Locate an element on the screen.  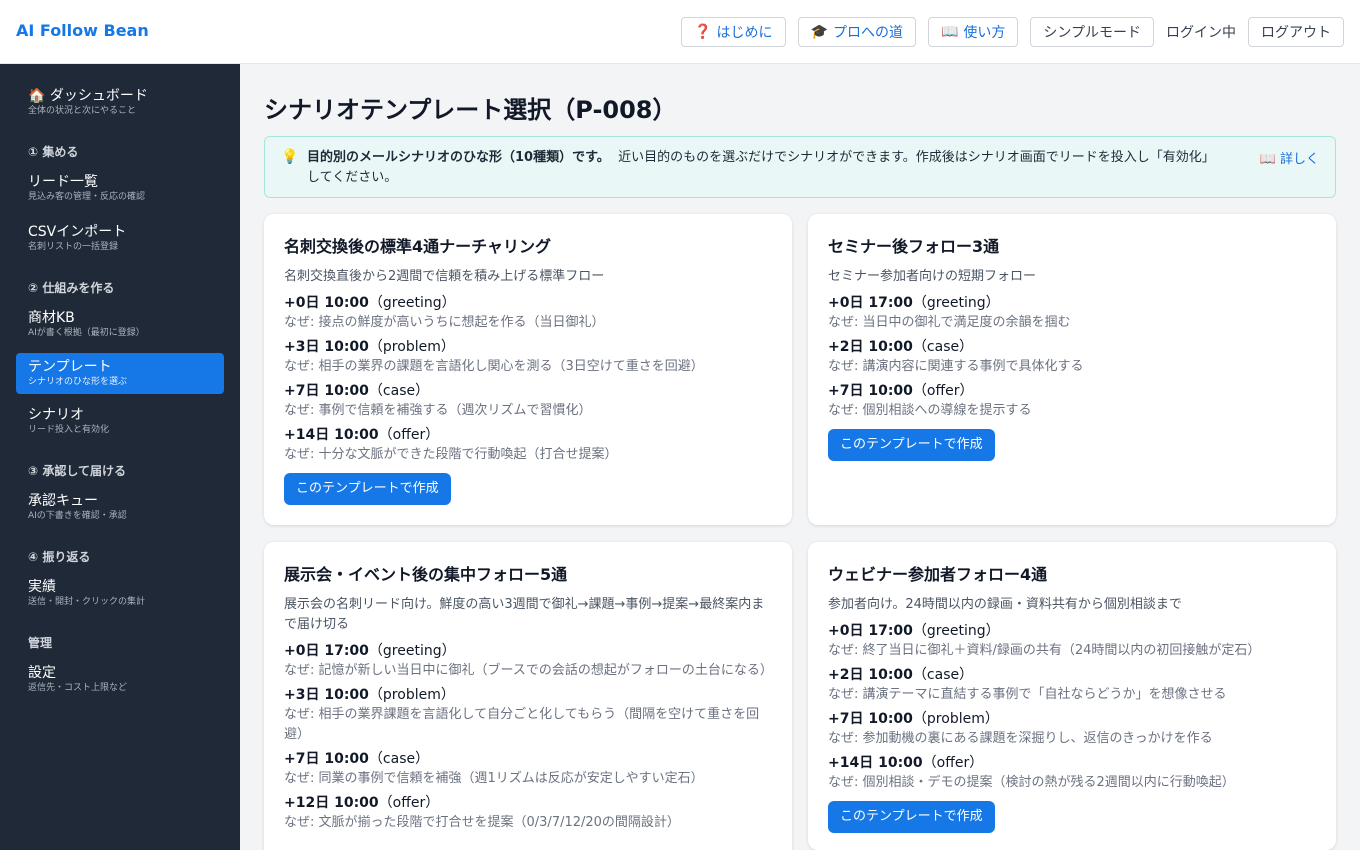
step-reason: なぜ: 事例で信頼を補強する（週次リズムで習慣化） is located at coordinates (438, 410).